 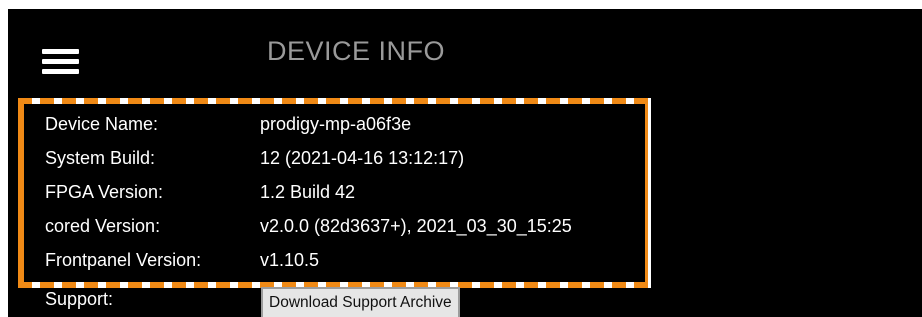 I want to click on hamburger-menu-icon, so click(x=60, y=63).